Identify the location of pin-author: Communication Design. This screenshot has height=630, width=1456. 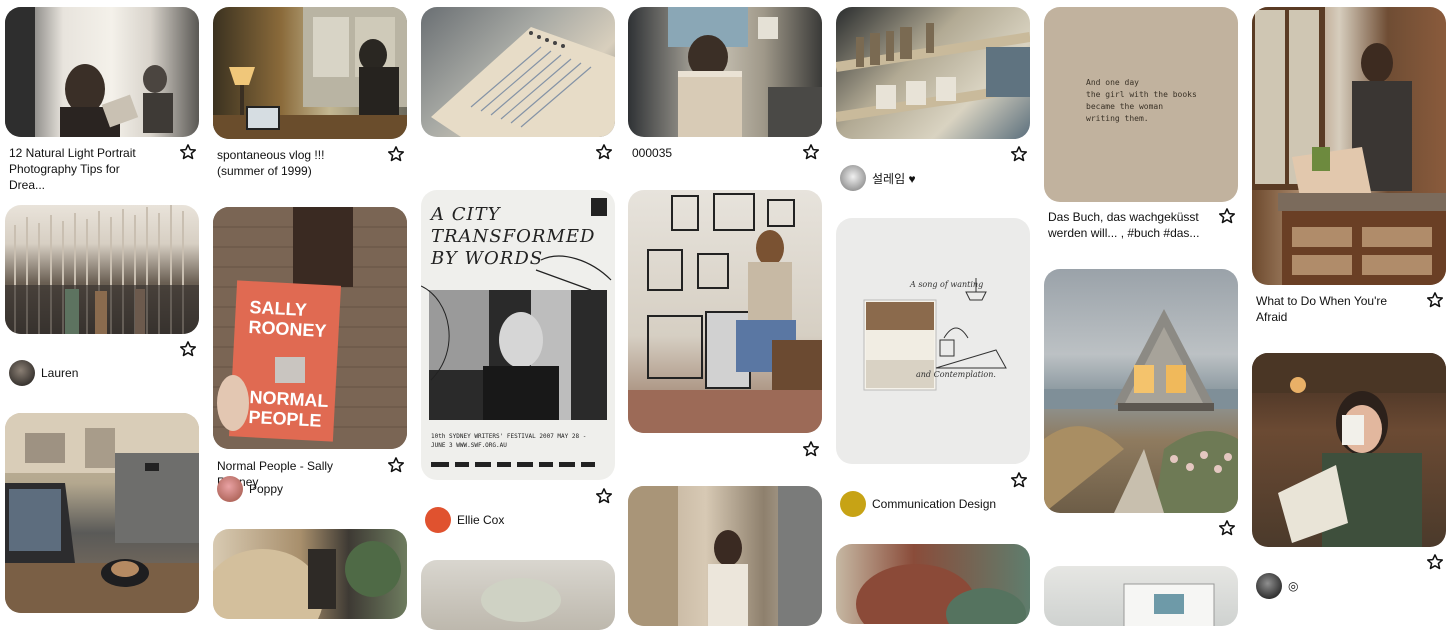
(918, 504).